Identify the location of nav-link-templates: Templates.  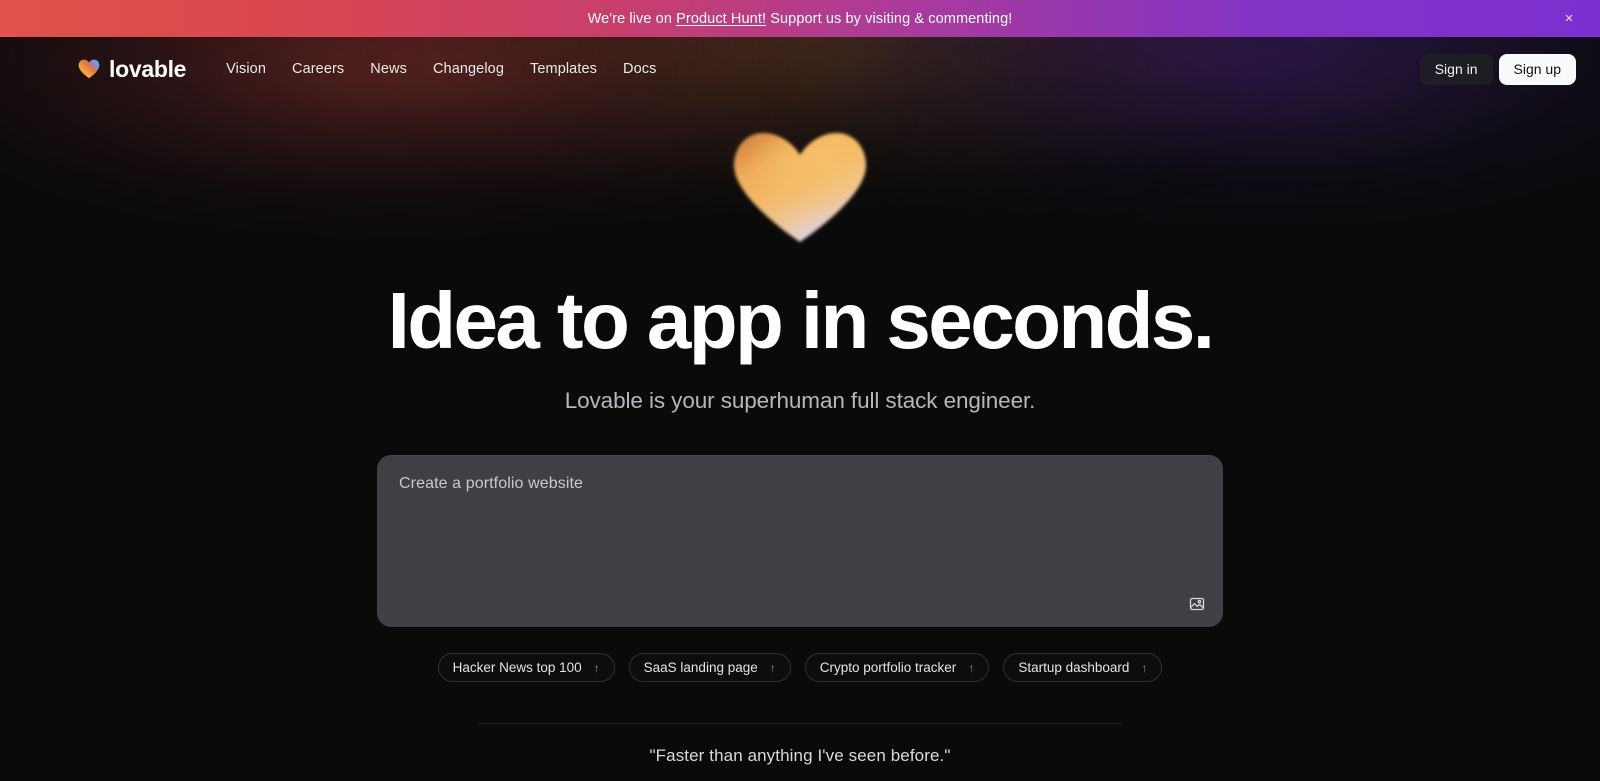
(563, 69).